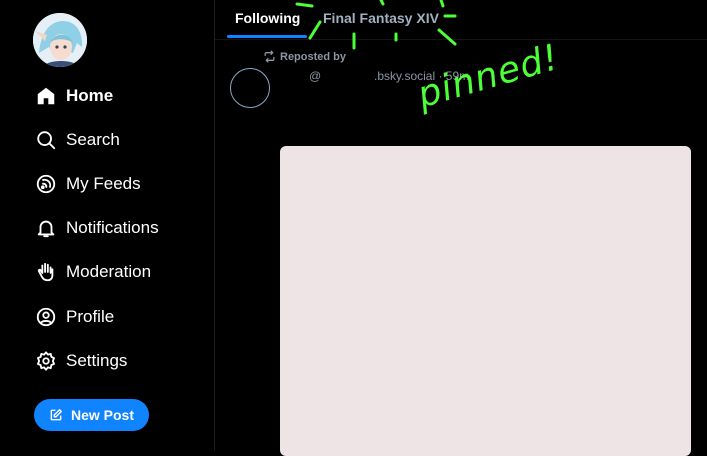 The width and height of the screenshot is (707, 456). Describe the element at coordinates (313, 56) in the screenshot. I see `repost-label: Reposted by` at that location.